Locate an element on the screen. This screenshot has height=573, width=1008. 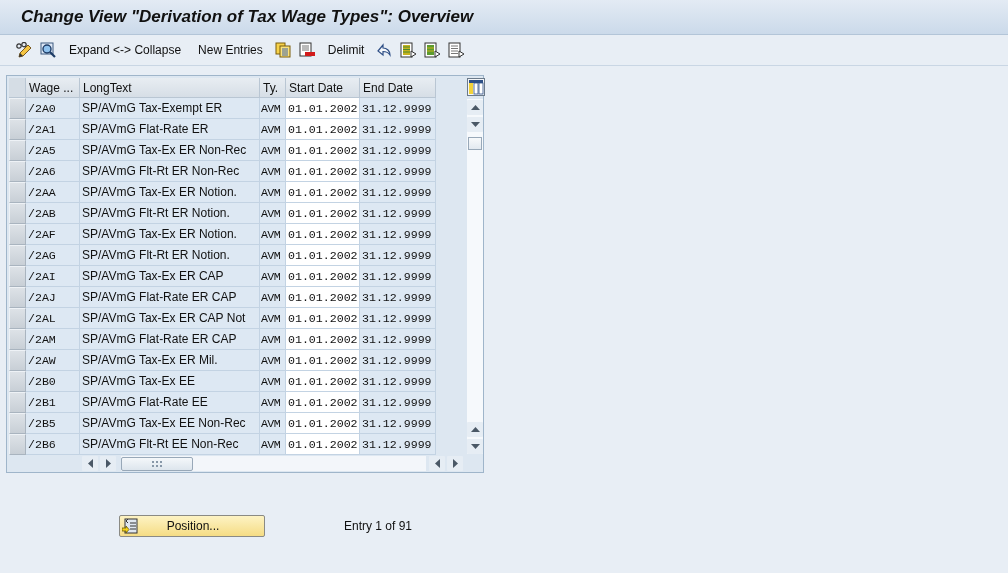
select-all-icon is located at coordinates (408, 50).